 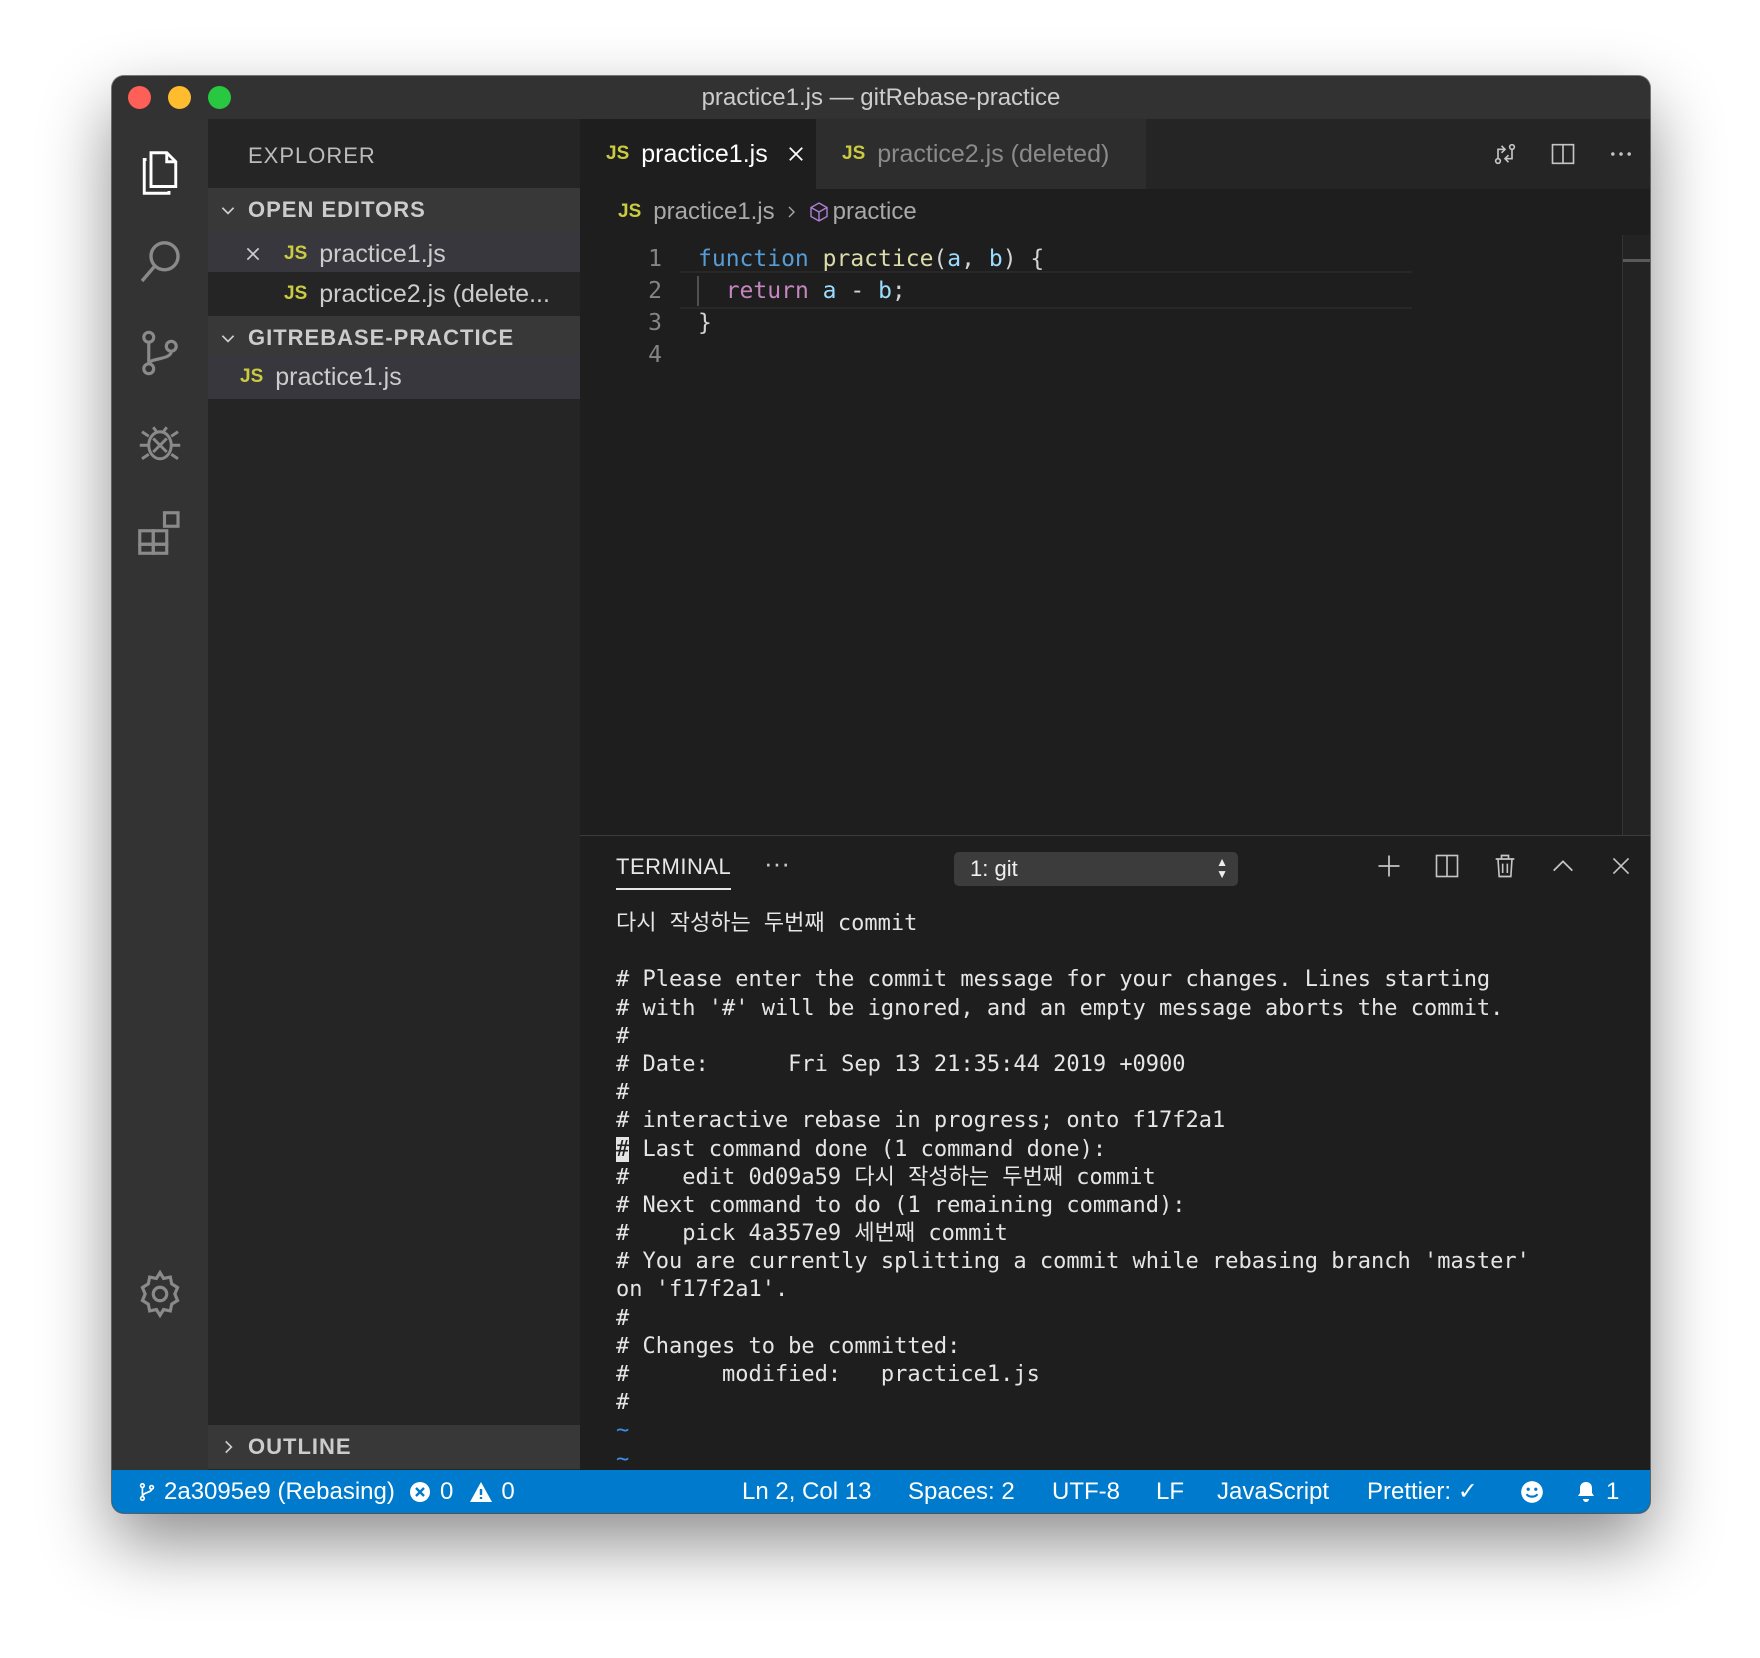 I want to click on files-icon, so click(x=160, y=173).